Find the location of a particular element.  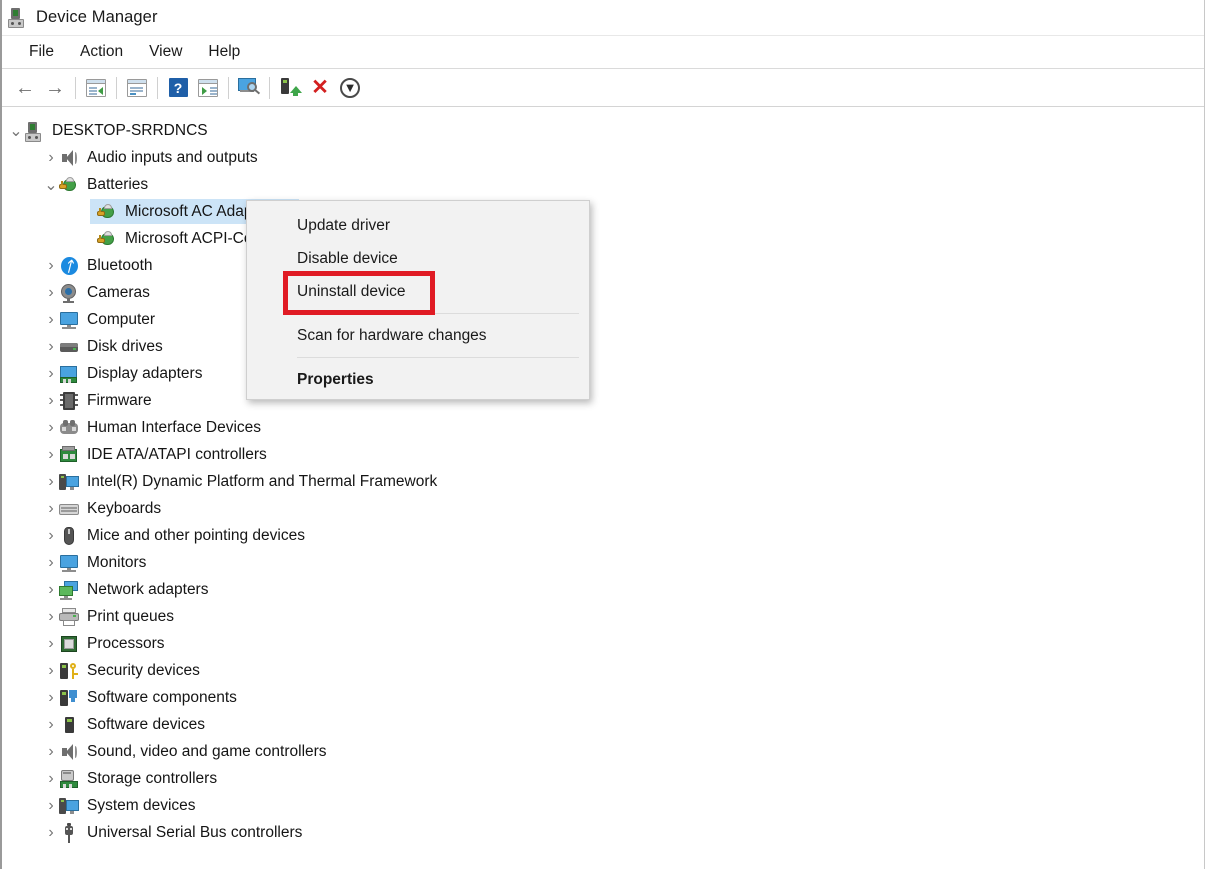

tree-item-monitors: › Monitors is located at coordinates (603, 562).